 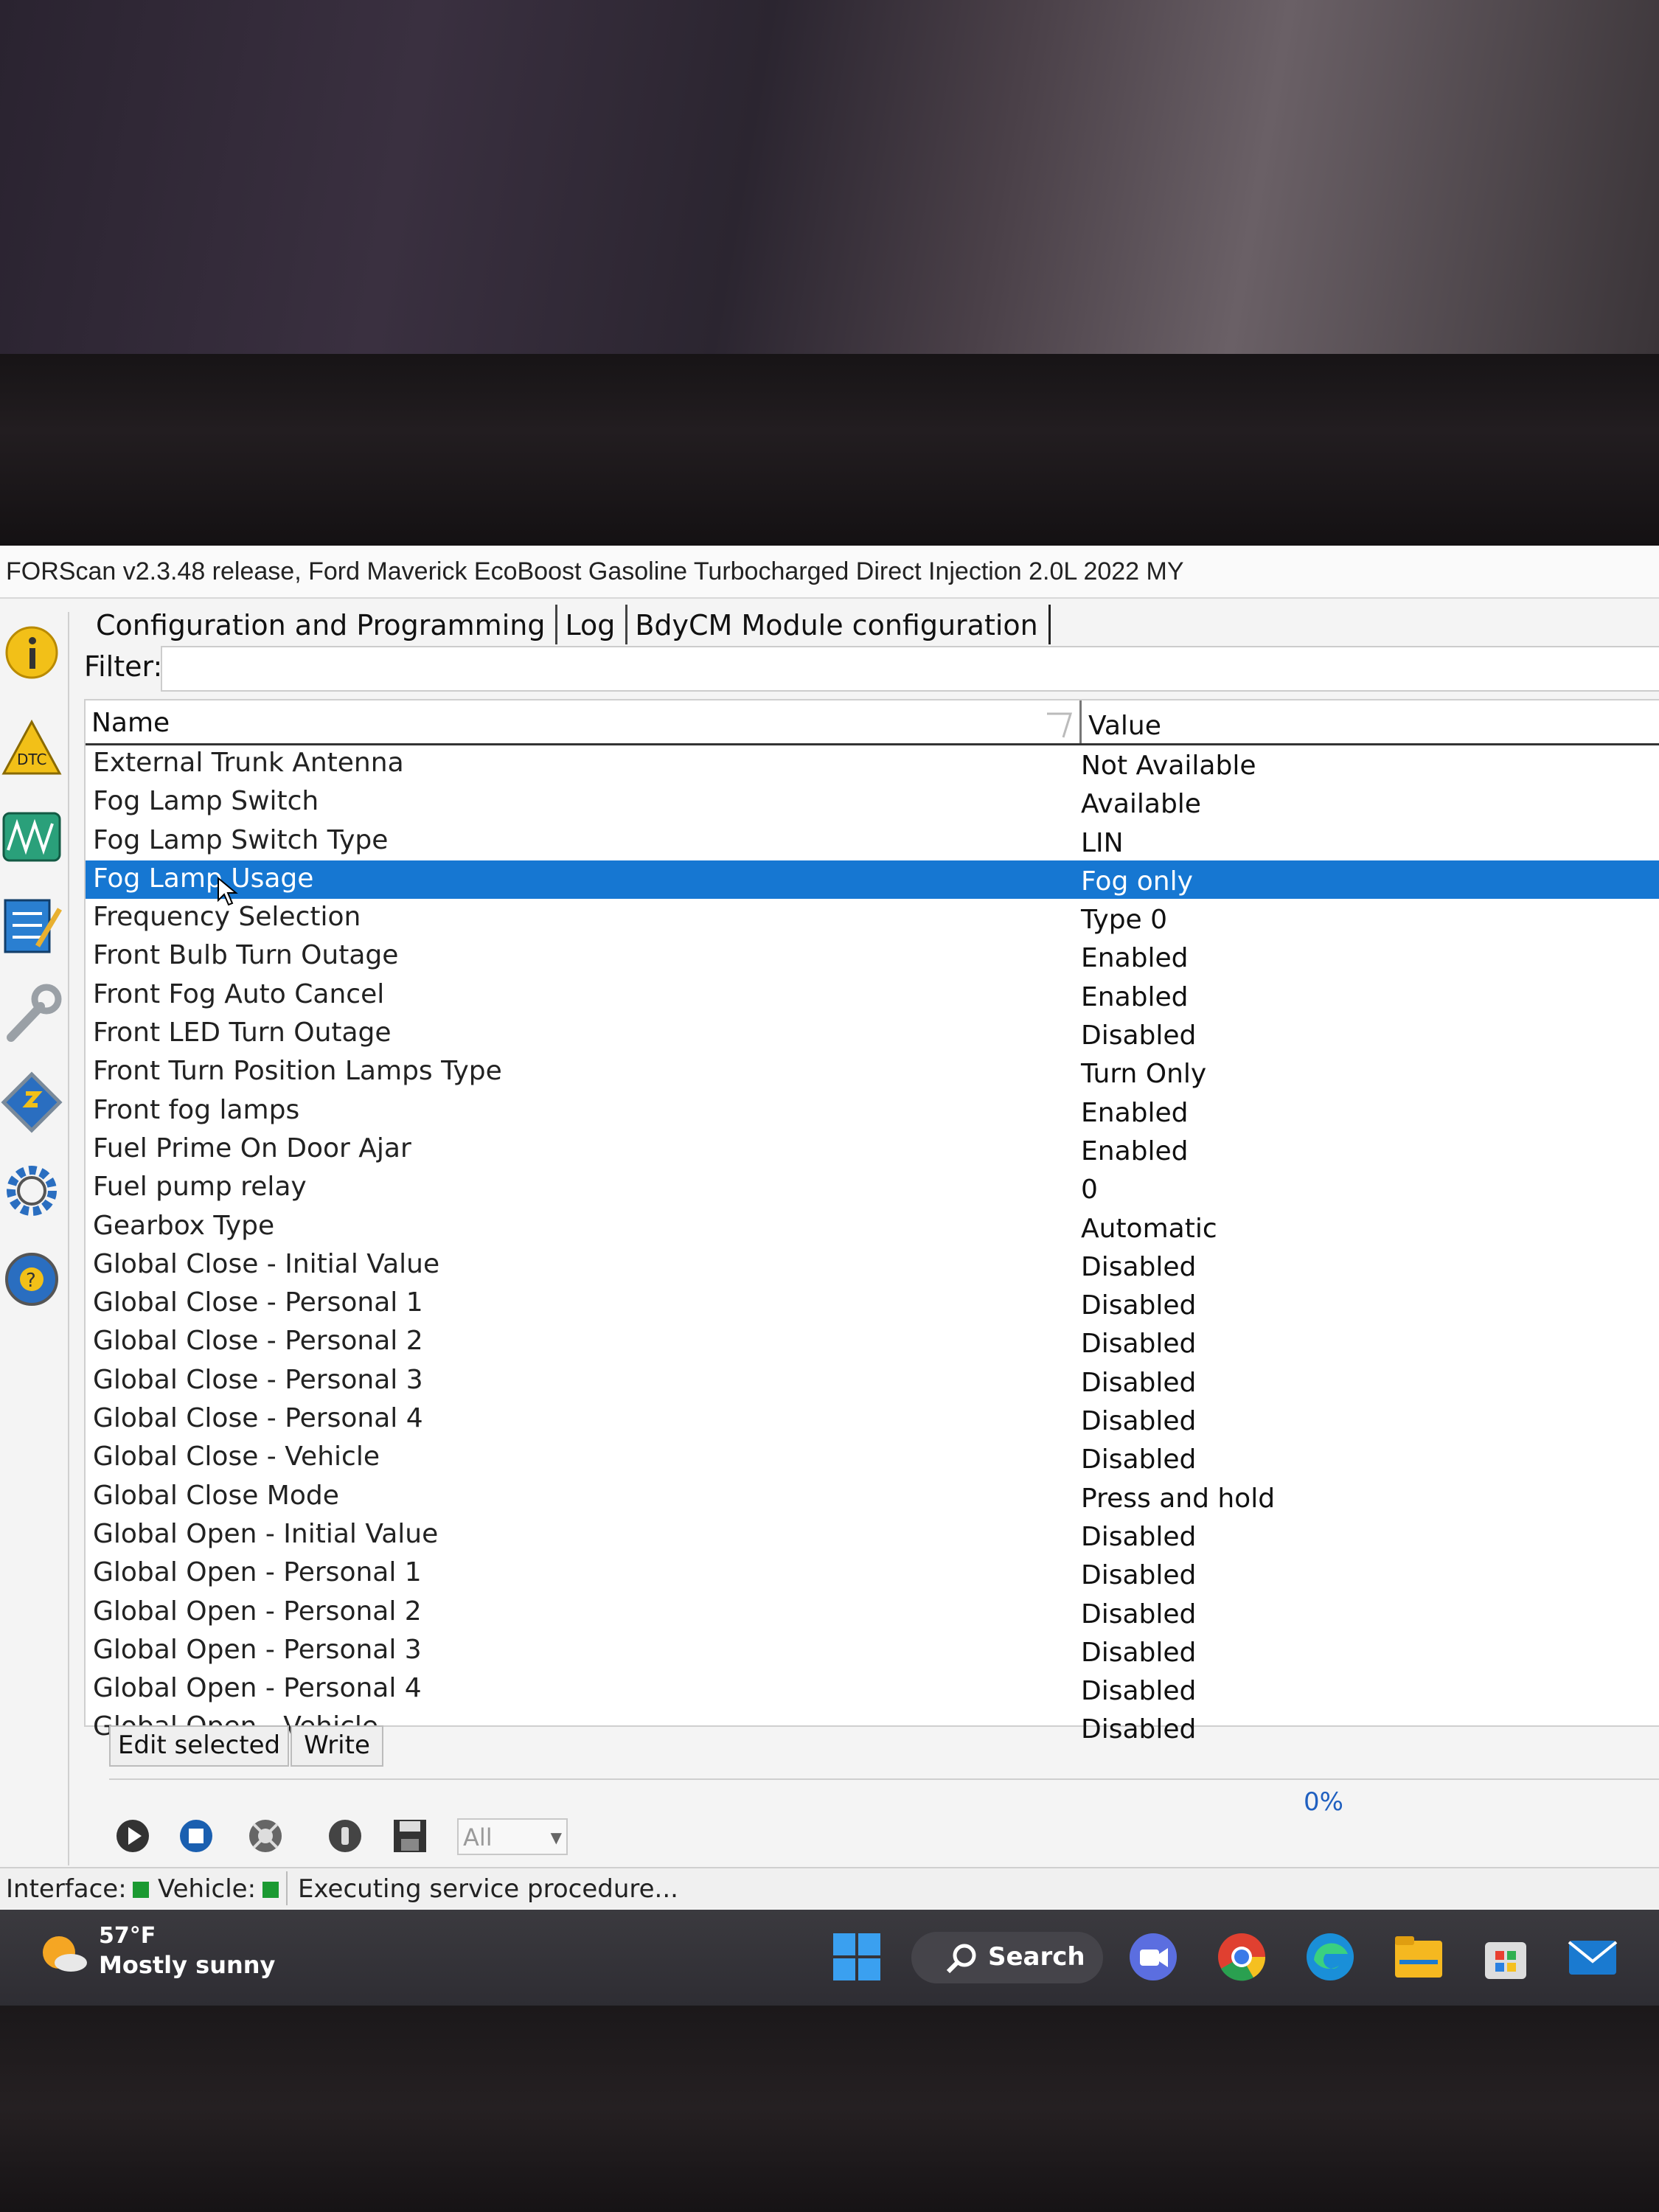 I want to click on row-name: Fog Lamp Usage, so click(x=203, y=878).